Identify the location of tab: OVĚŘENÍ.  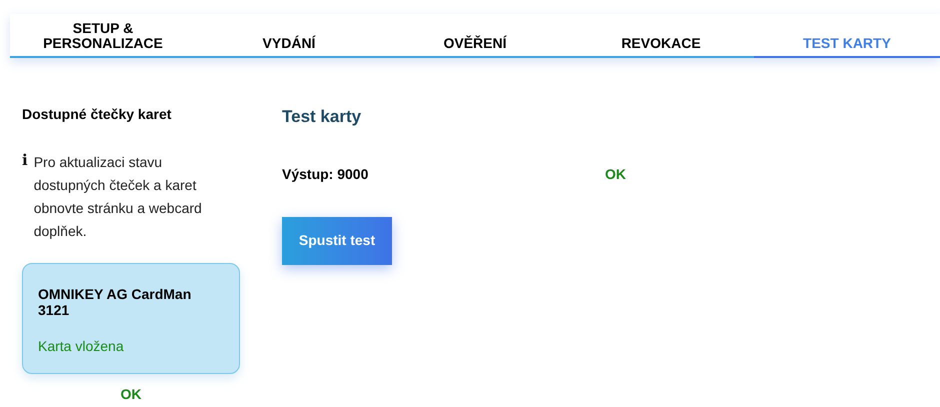
(475, 35).